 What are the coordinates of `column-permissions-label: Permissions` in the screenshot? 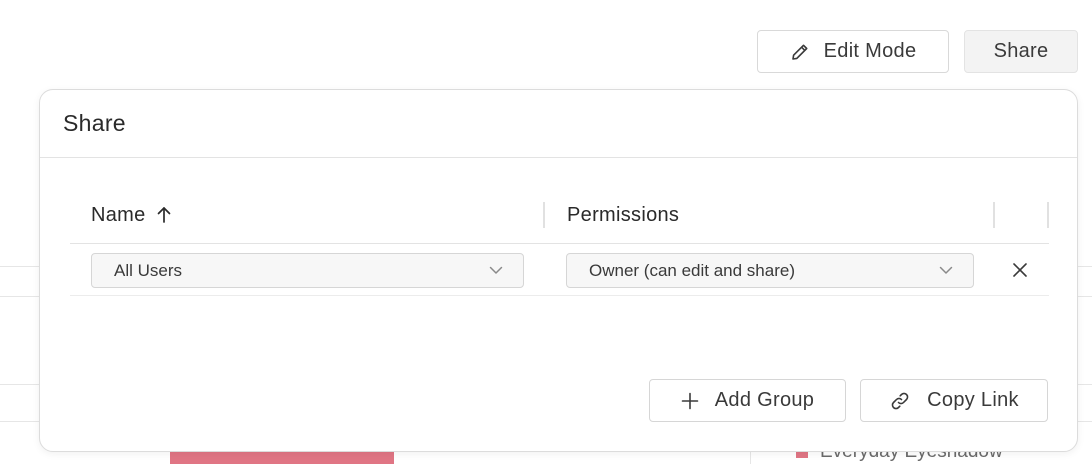 It's located at (623, 214).